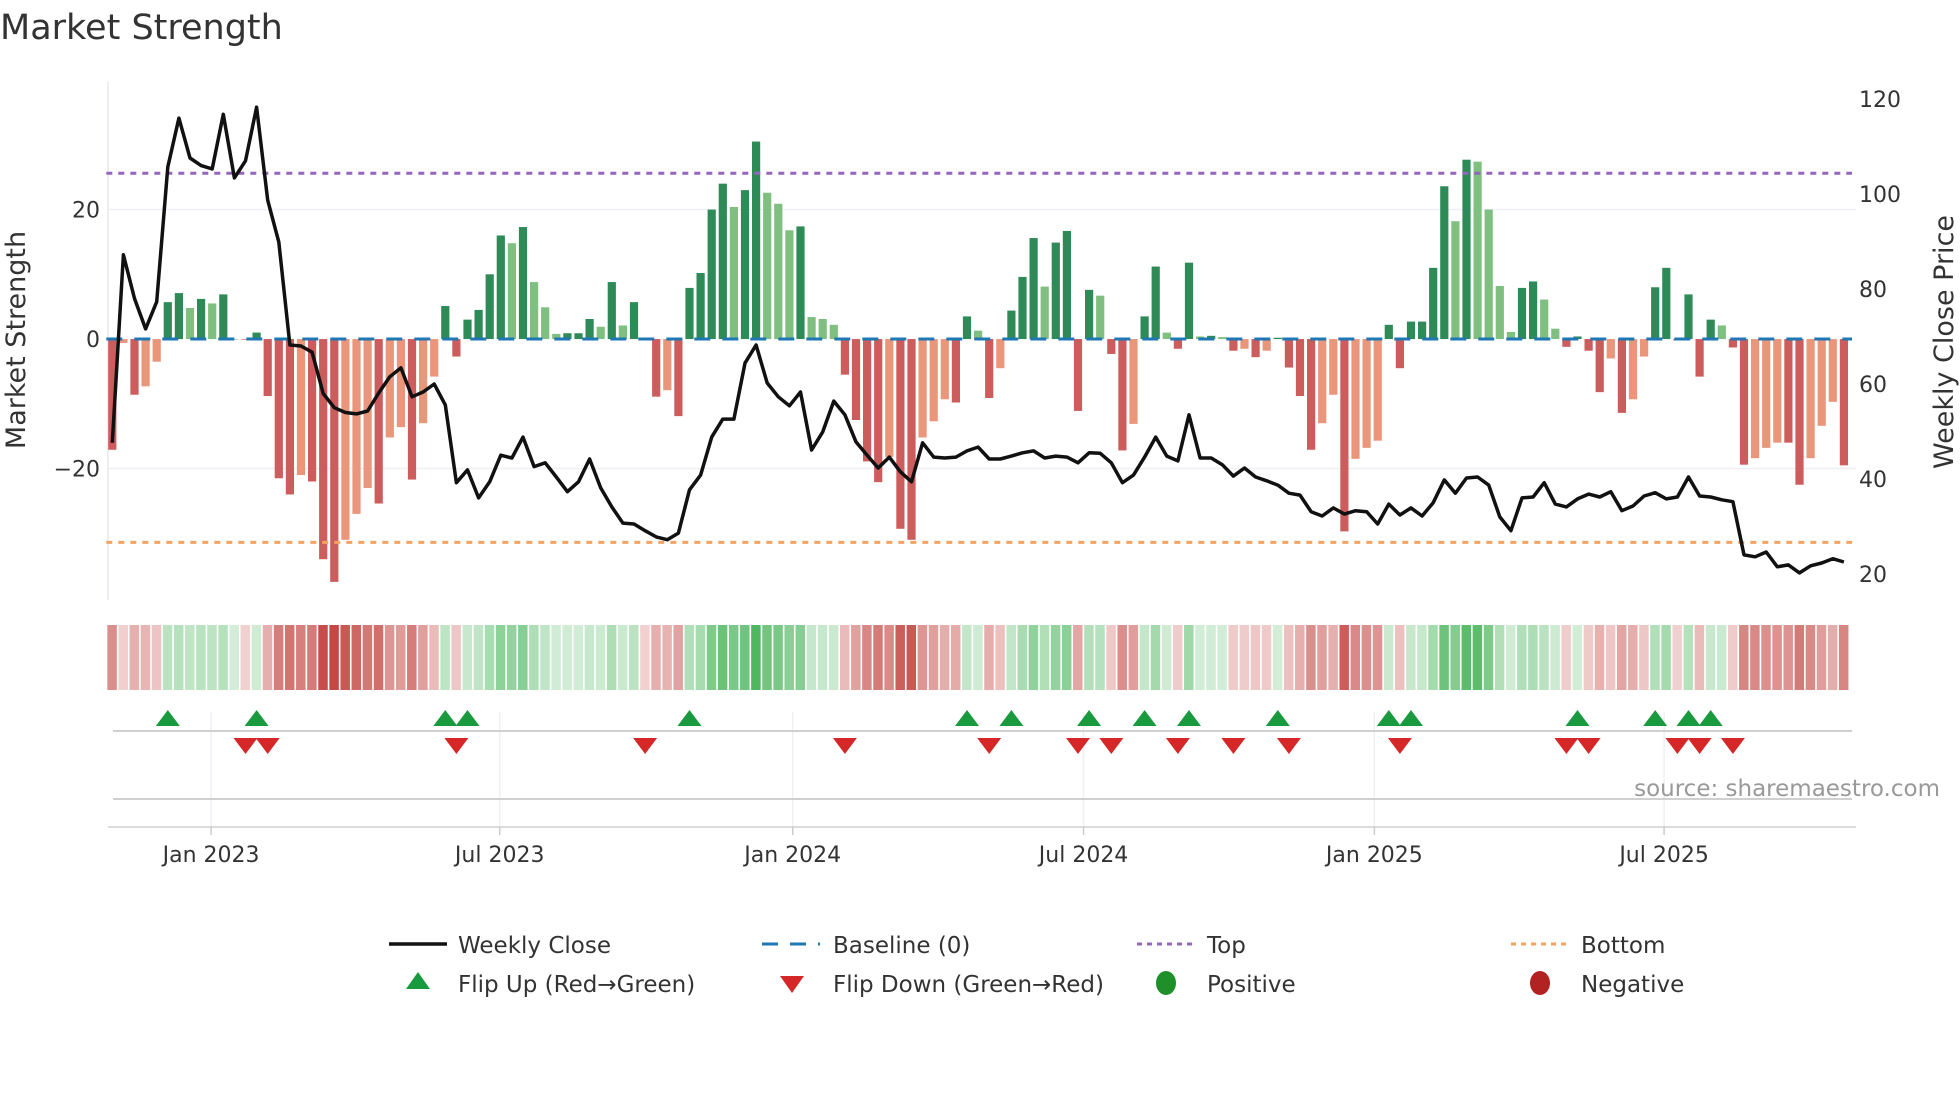  Describe the element at coordinates (1944, 342) in the screenshot. I see `y2-axis-label: Weekly Close Price` at that location.